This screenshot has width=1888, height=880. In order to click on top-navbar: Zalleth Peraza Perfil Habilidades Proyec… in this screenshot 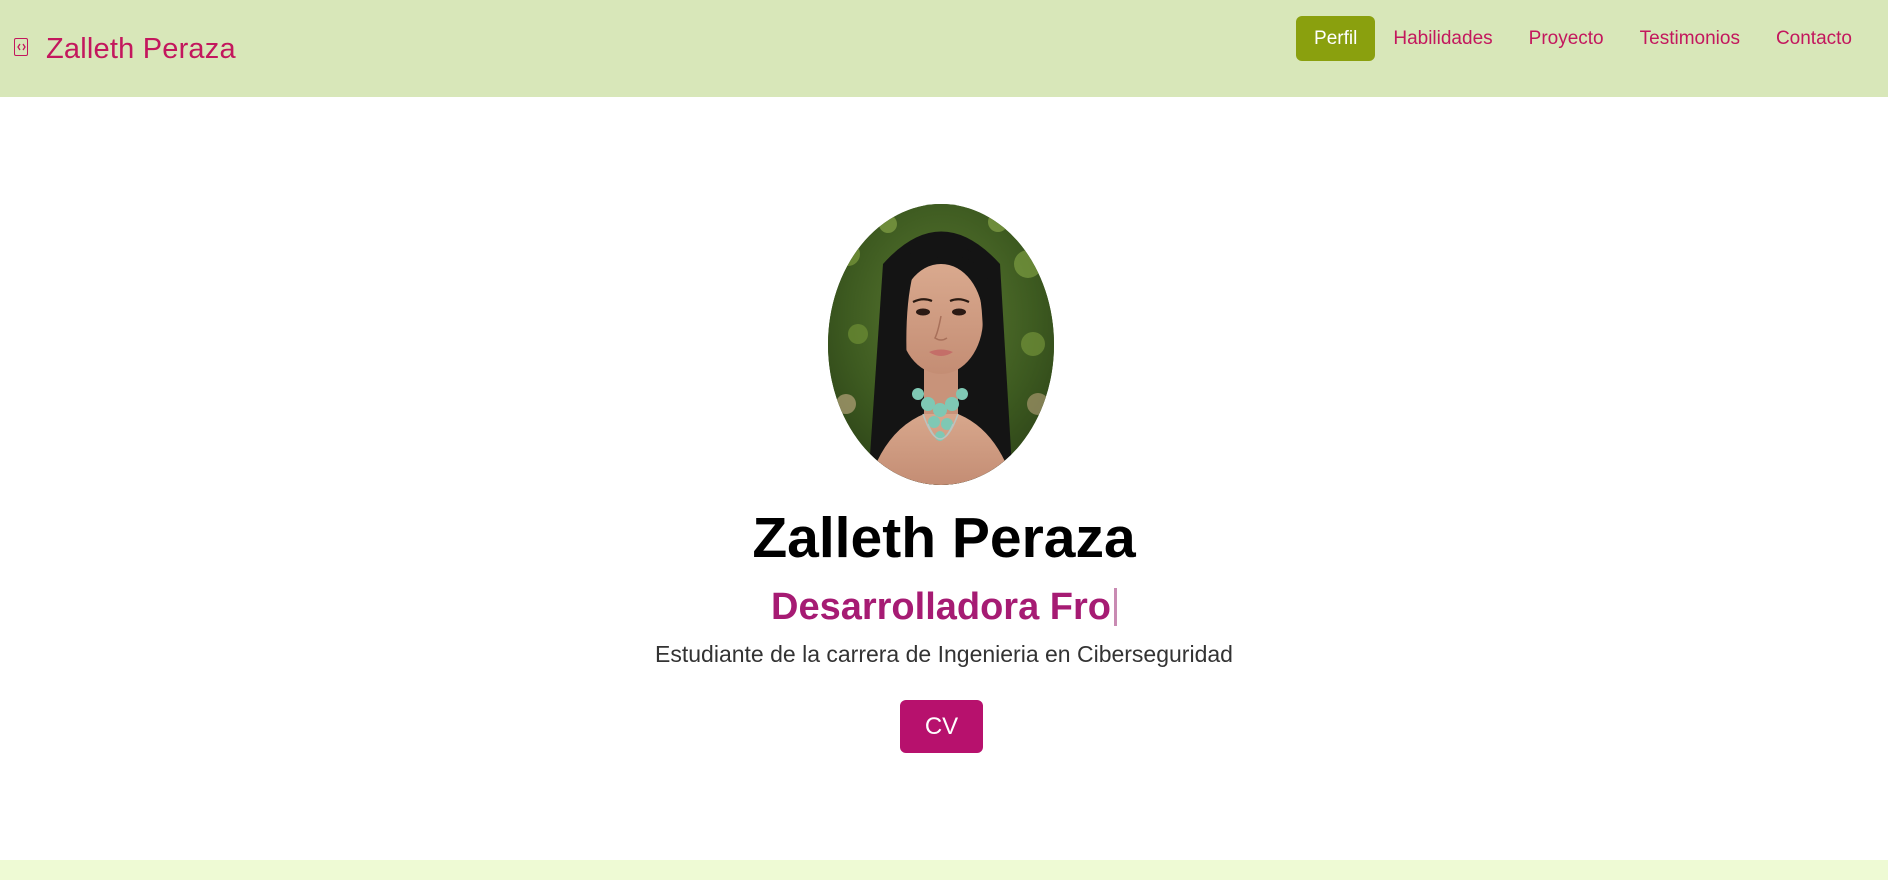, I will do `click(944, 48)`.